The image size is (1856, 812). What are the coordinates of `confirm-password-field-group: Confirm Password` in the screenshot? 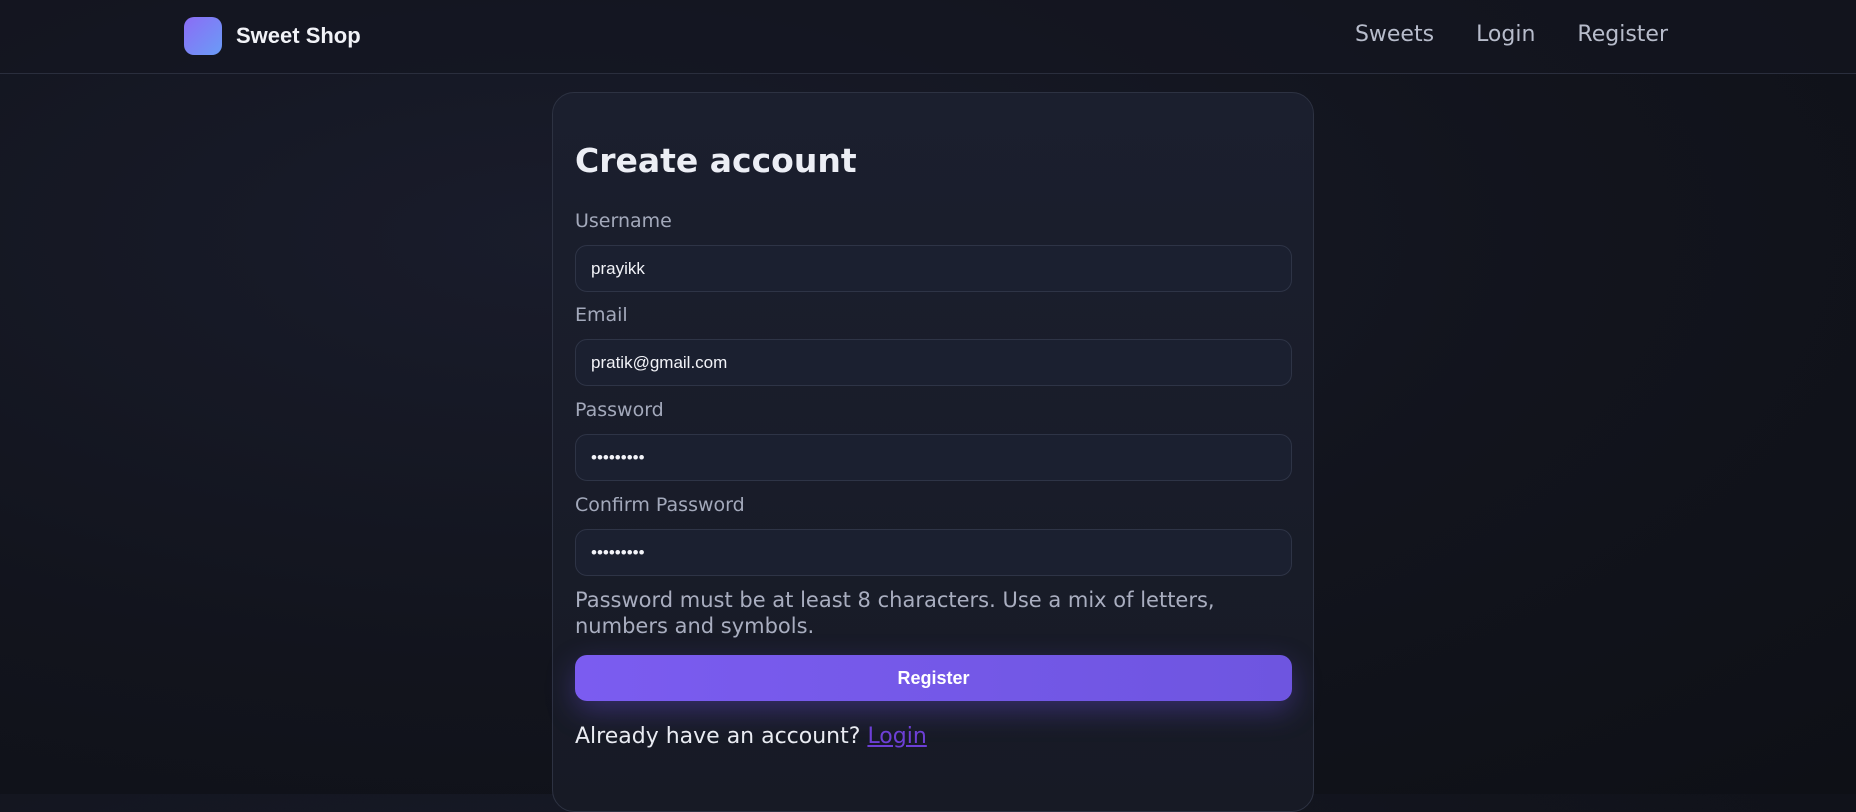 It's located at (933, 533).